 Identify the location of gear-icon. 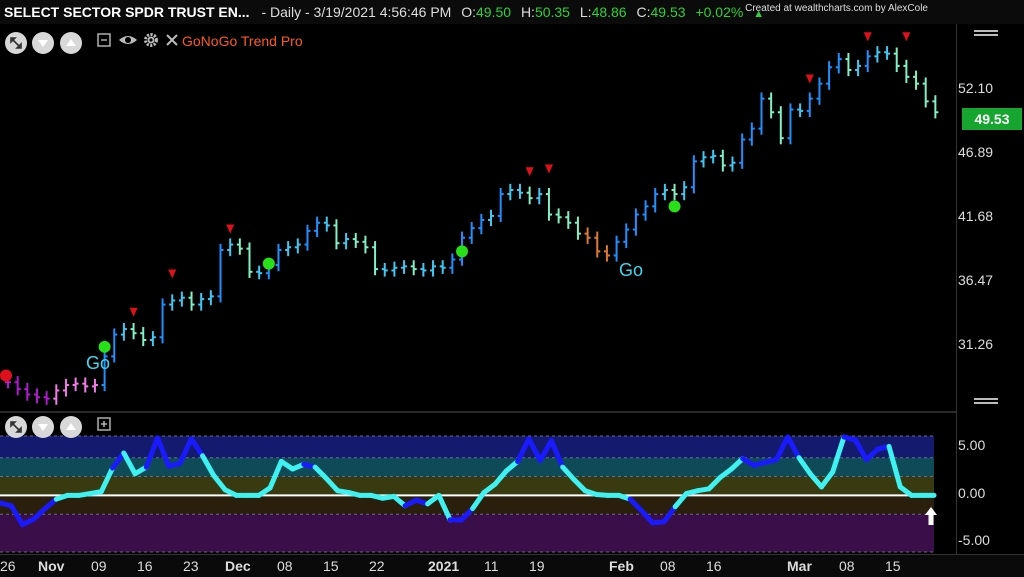
(151, 40).